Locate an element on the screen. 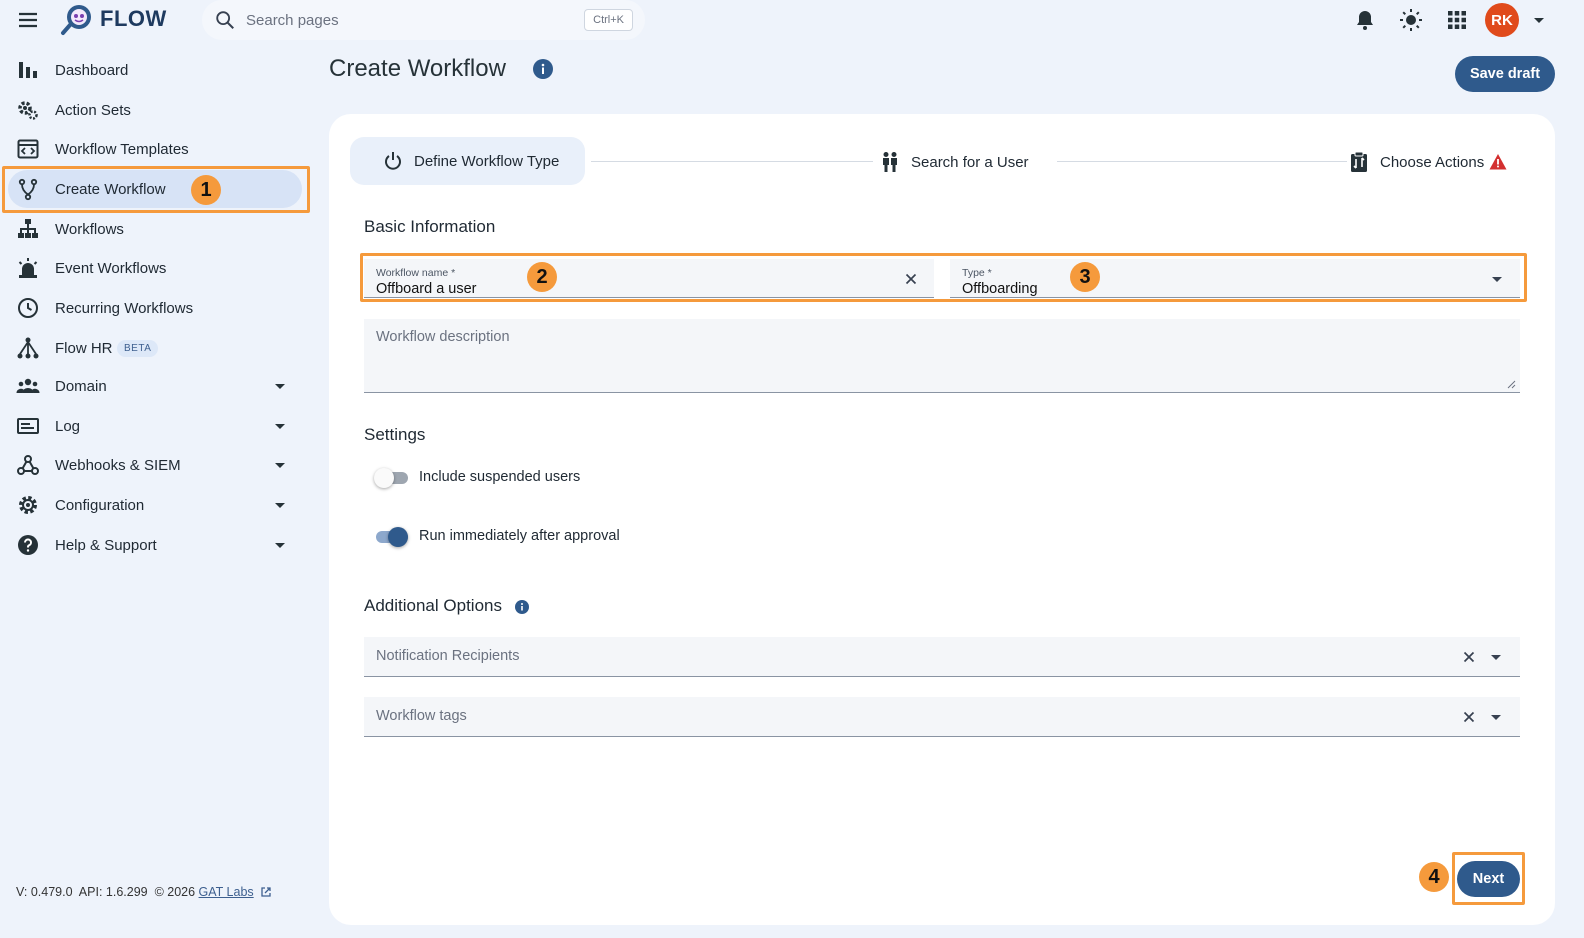 The width and height of the screenshot is (1584, 938). sidebar-item-domain: Domain is located at coordinates (155, 386).